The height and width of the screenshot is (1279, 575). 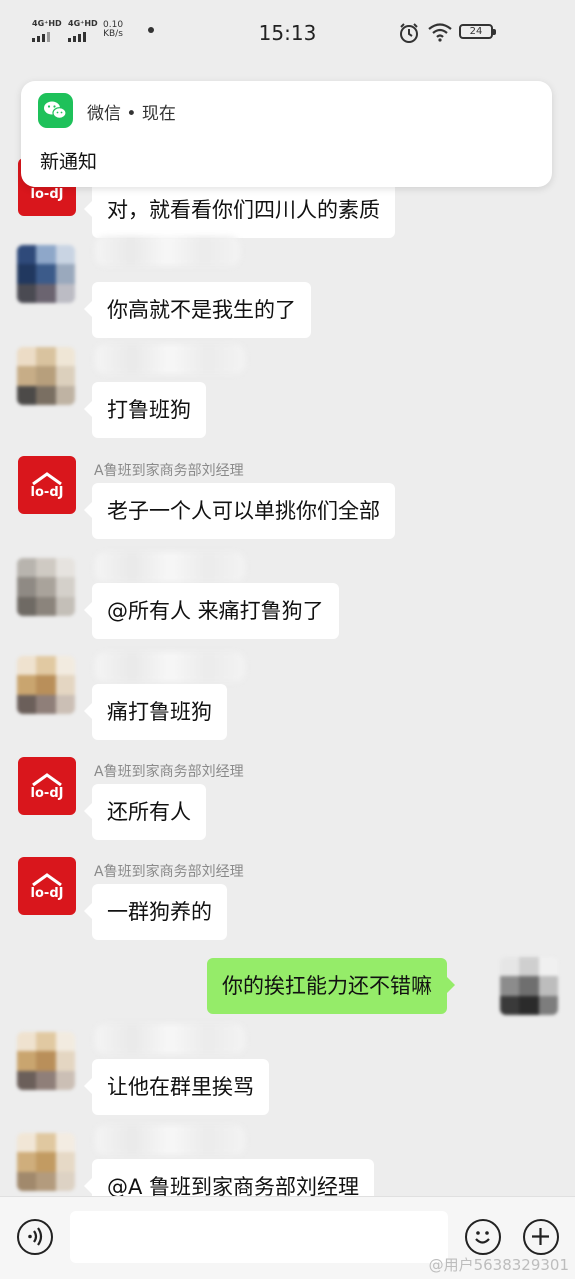 I want to click on battery-icon: 24, so click(x=477, y=31).